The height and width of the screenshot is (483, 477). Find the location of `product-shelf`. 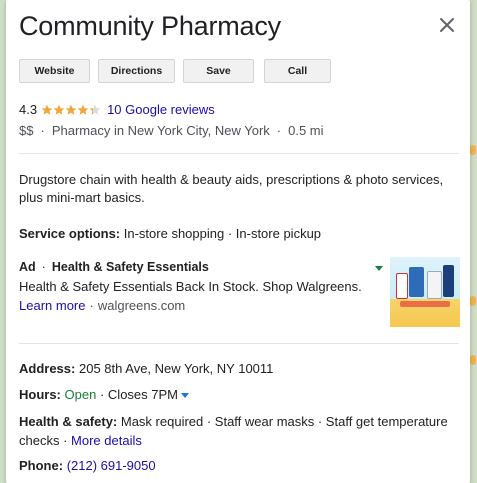

product-shelf is located at coordinates (425, 304).